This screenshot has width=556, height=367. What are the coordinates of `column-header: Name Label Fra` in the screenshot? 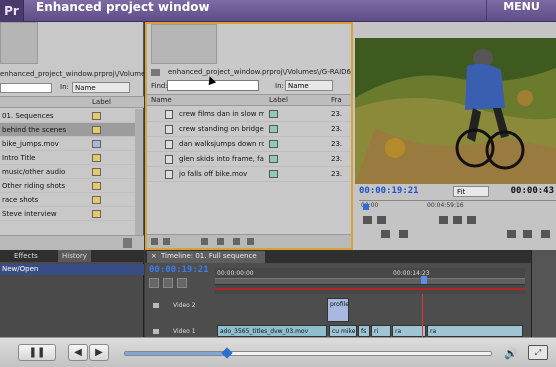 It's located at (249, 100).